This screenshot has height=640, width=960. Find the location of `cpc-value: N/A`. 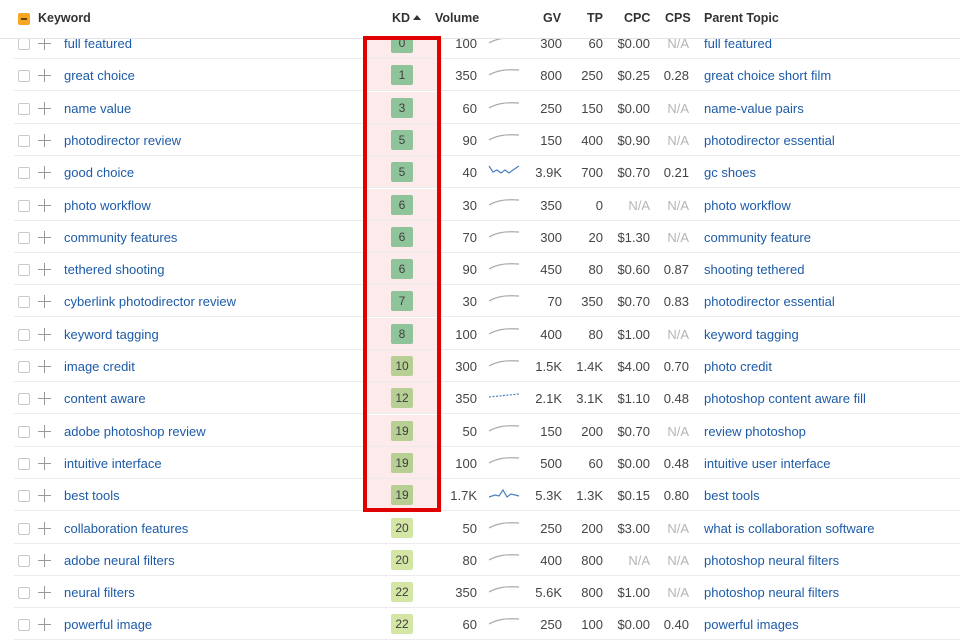

cpc-value: N/A is located at coordinates (639, 560).